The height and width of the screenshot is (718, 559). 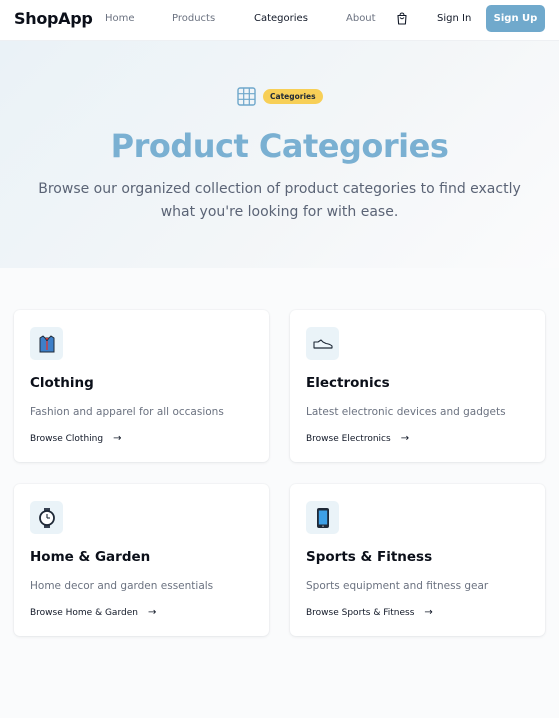 I want to click on phone-icon, so click(x=322, y=517).